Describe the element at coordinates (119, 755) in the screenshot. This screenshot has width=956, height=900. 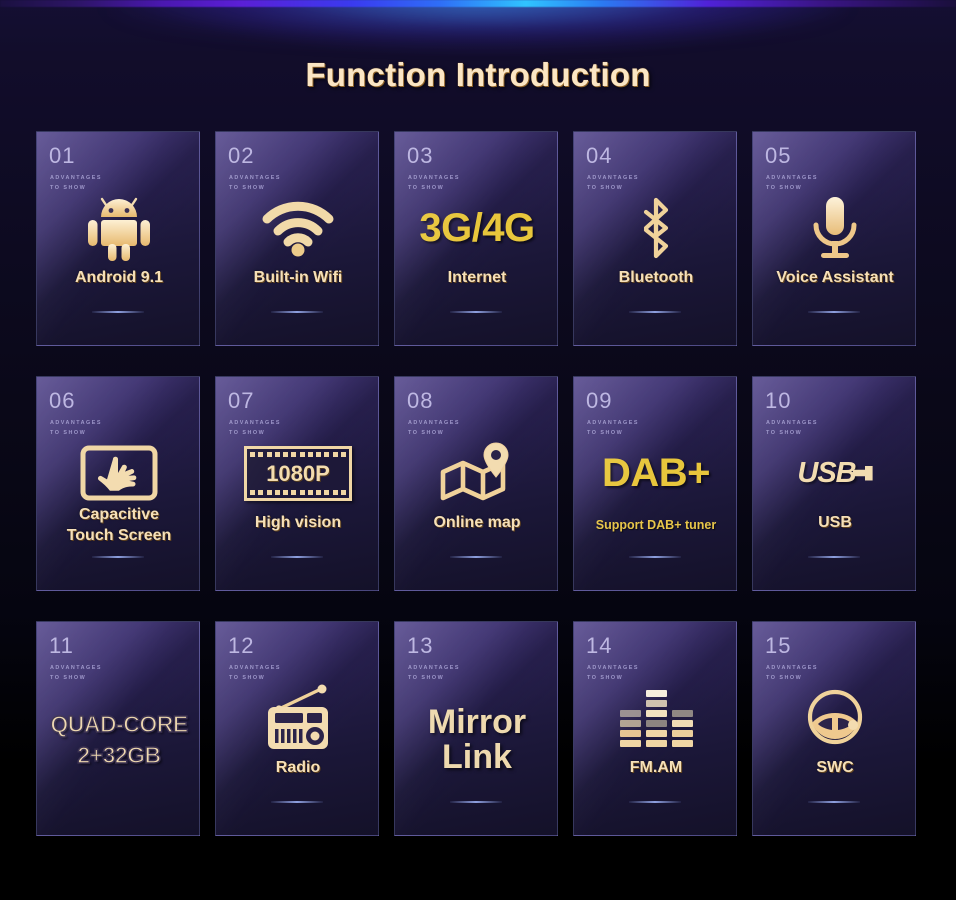
I see `quad-core-line2: 2+32GB` at that location.